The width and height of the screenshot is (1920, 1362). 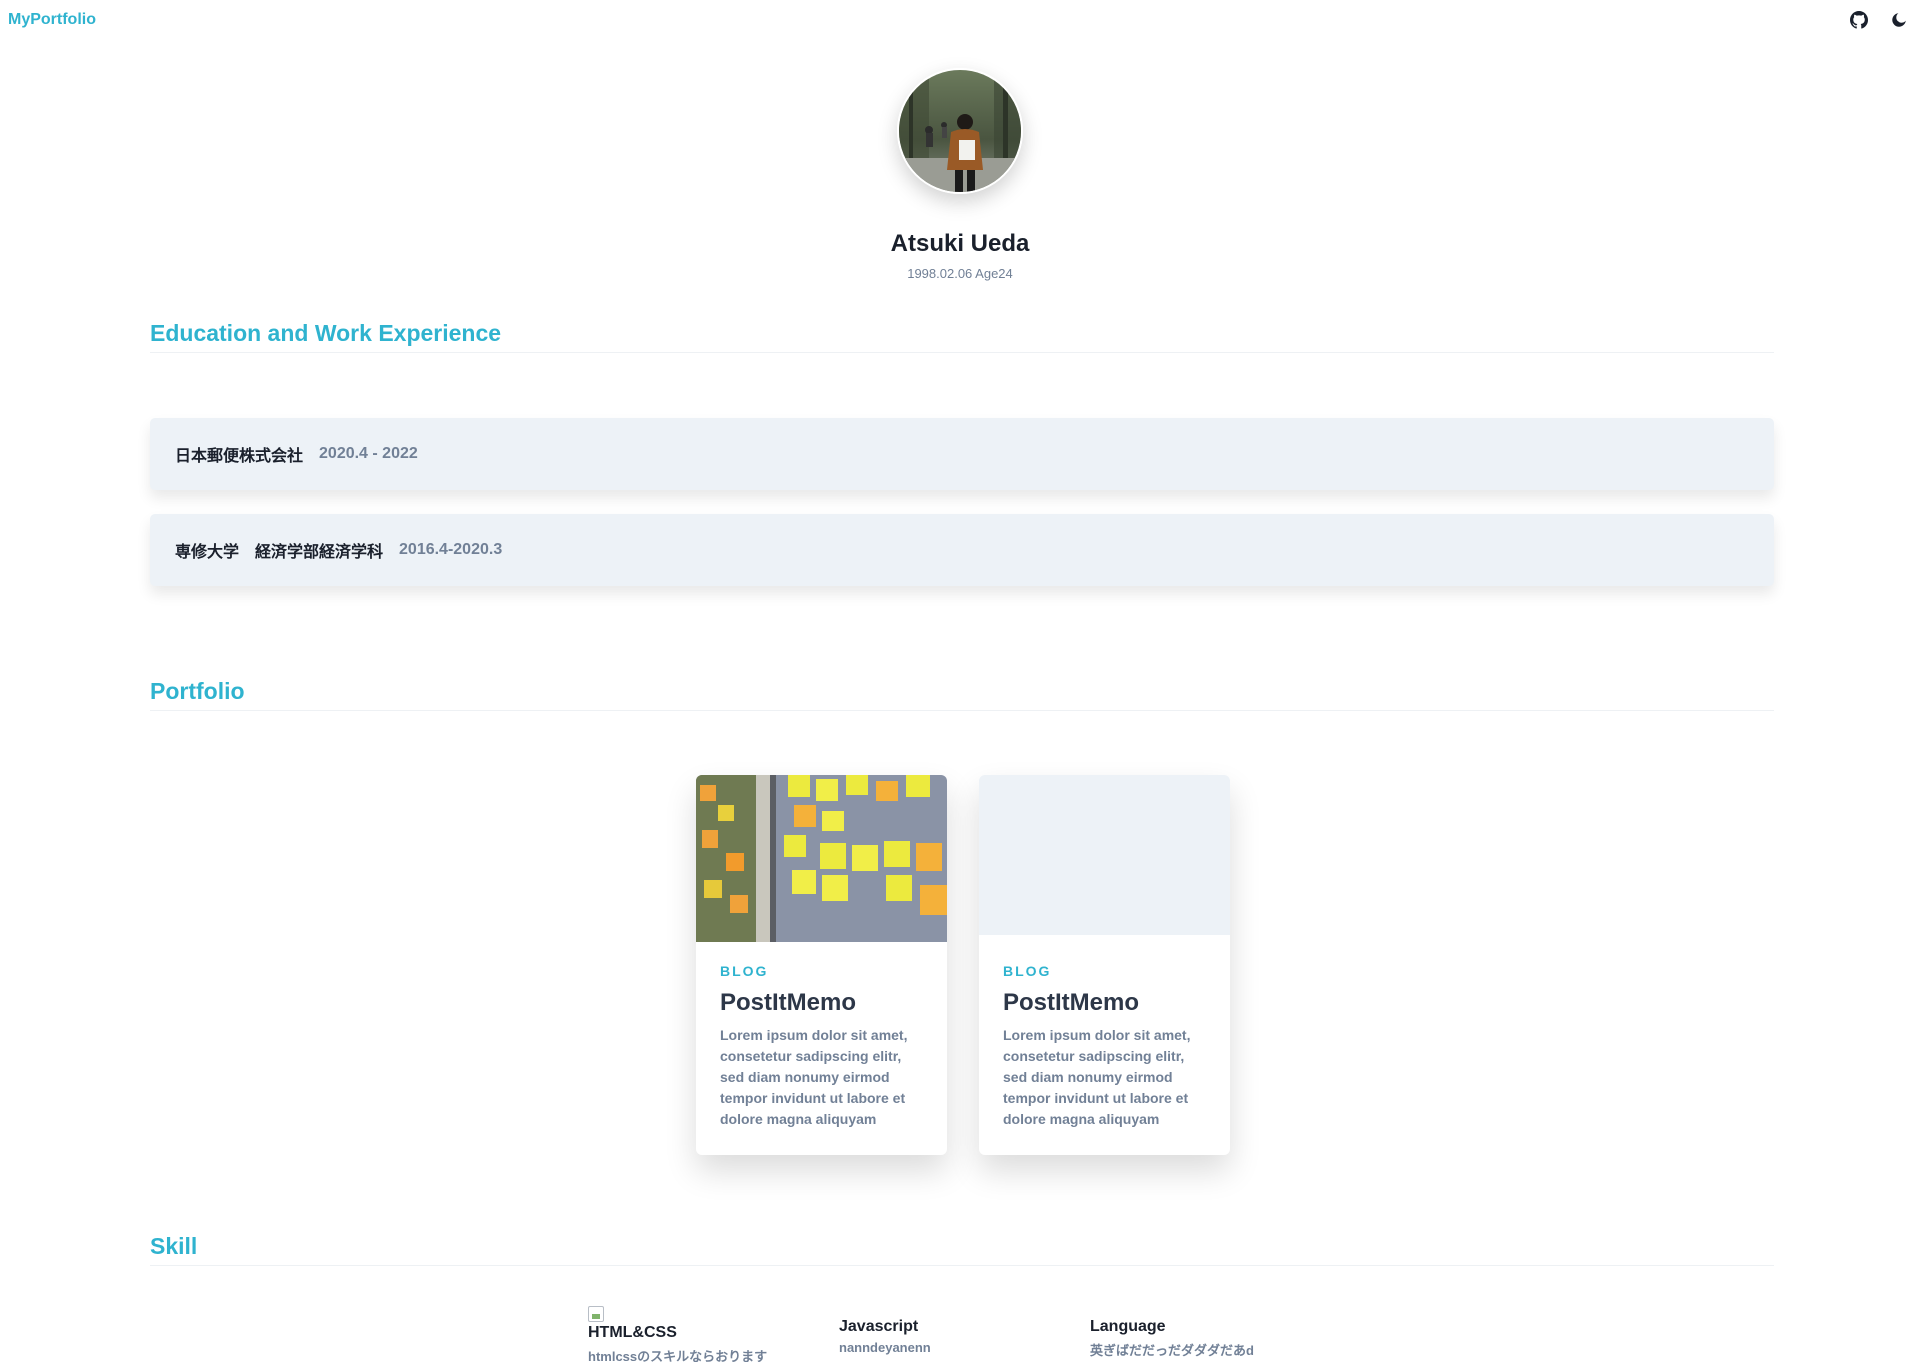 I want to click on skill-item: Javascript nanndeyanenn, so click(x=885, y=1336).